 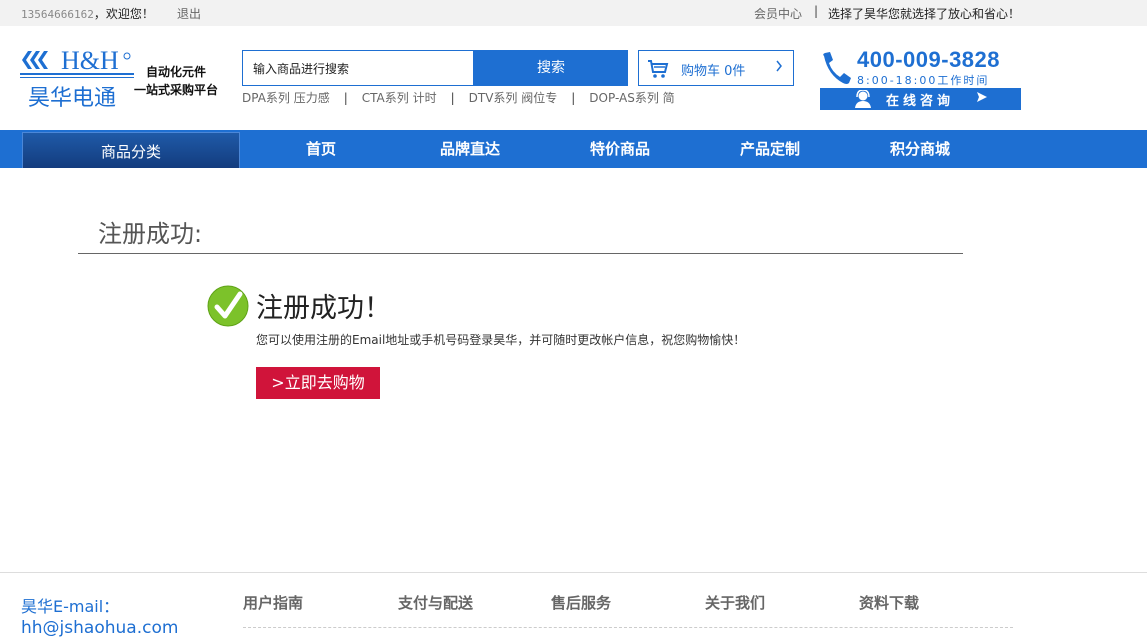 What do you see at coordinates (923, 80) in the screenshot?
I see `hotline-hours: 8:00-18:00工作时间` at bounding box center [923, 80].